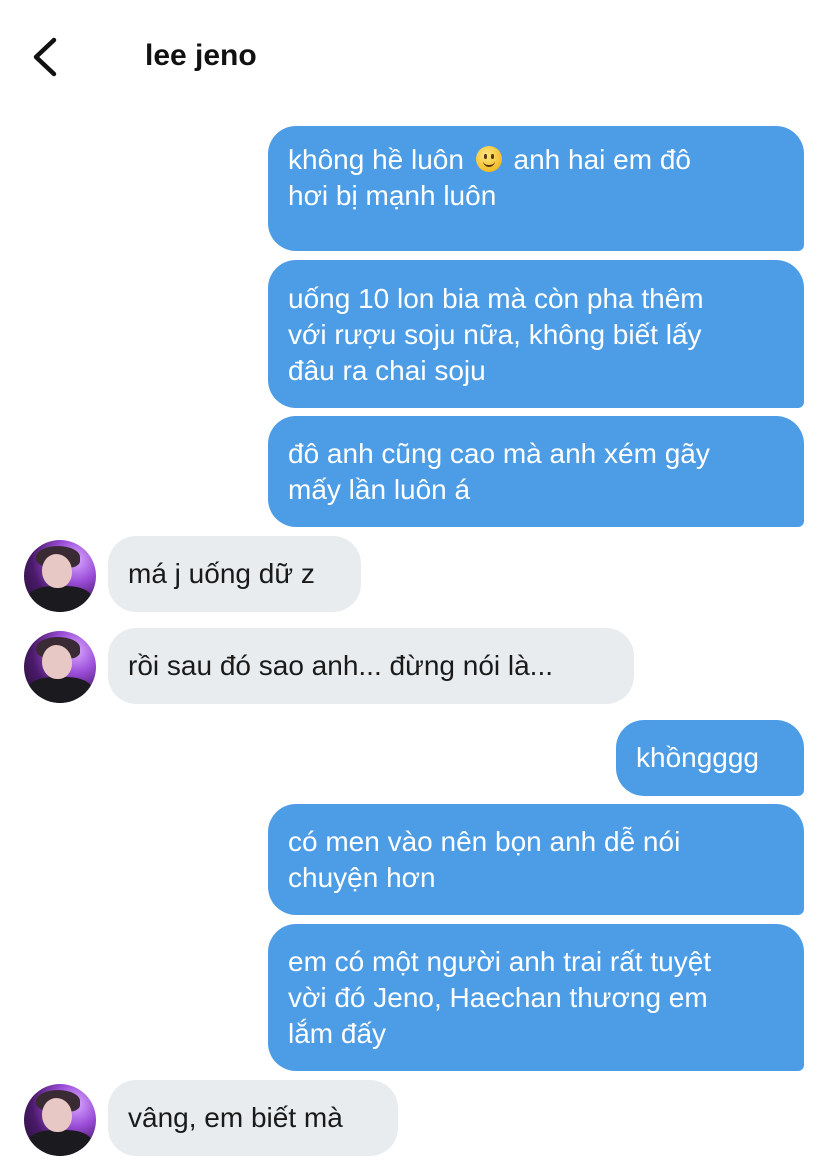 The height and width of the screenshot is (1167, 826). Describe the element at coordinates (201, 55) in the screenshot. I see `chat-title: lee jeno` at that location.